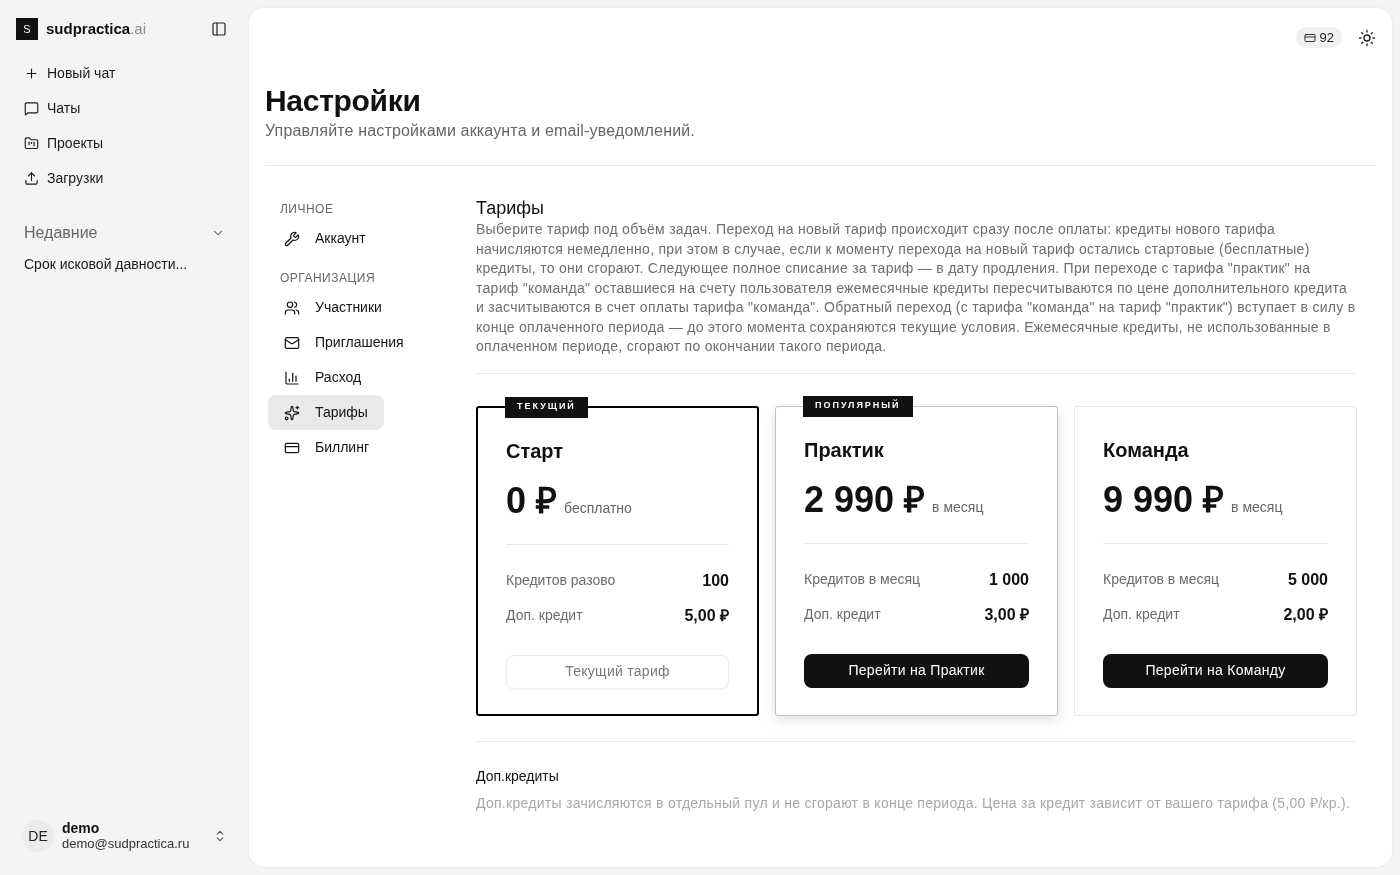  What do you see at coordinates (307, 209) in the screenshot?
I see `nav-section-label: ЛИЧНОЕ` at bounding box center [307, 209].